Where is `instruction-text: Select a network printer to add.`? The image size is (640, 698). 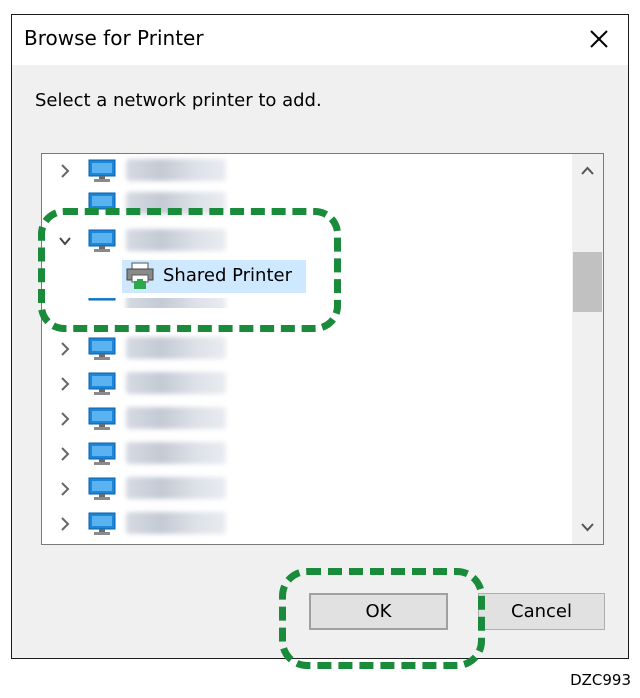
instruction-text: Select a network printer to add. is located at coordinates (178, 100).